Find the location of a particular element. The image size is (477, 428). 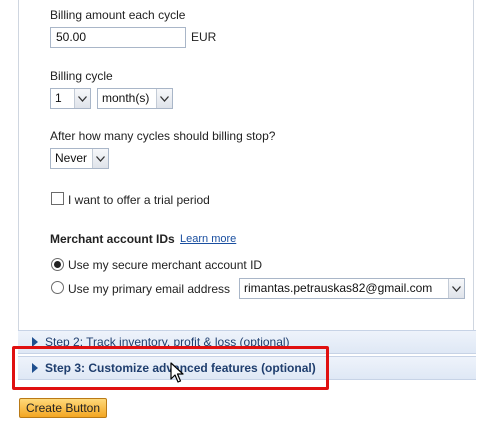

billing-cycle-unit-value: month(s) is located at coordinates (126, 98).